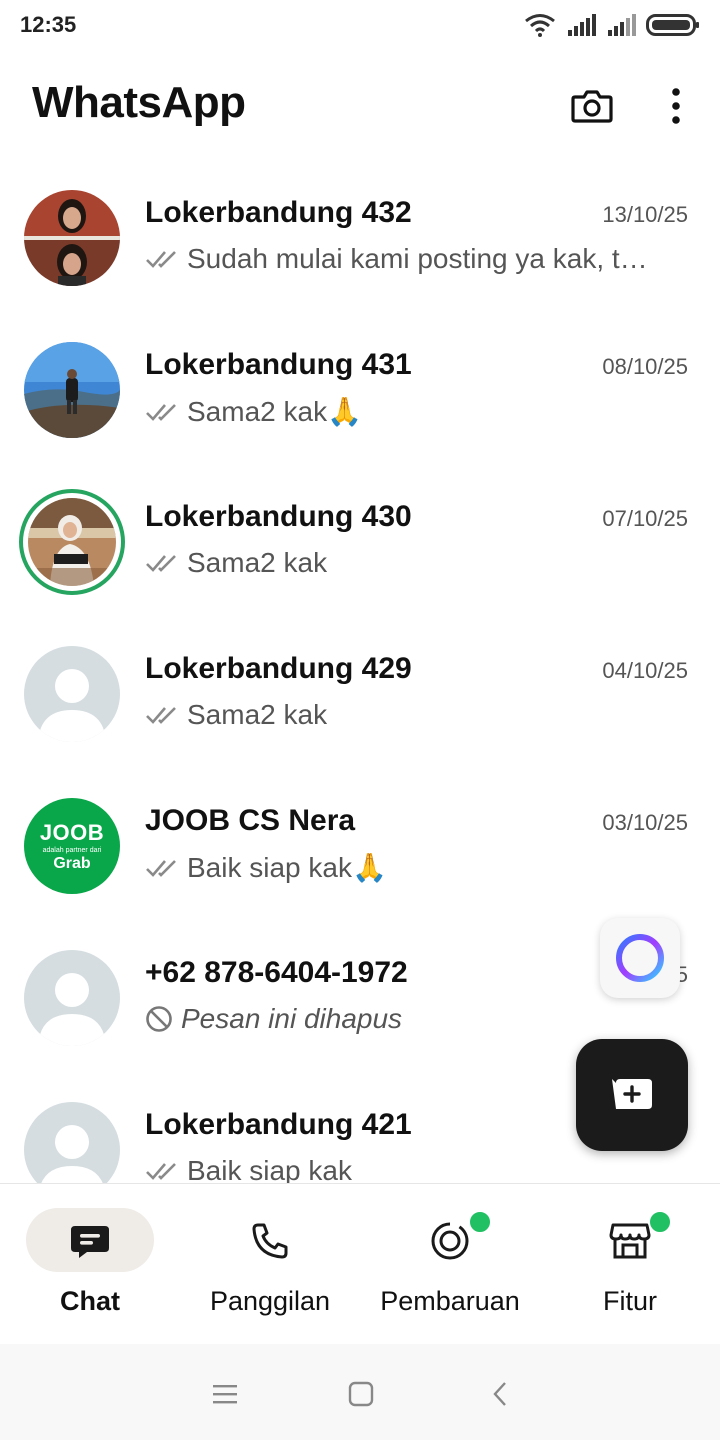  I want to click on nav-tab-calls: Panggilan, so click(270, 1264).